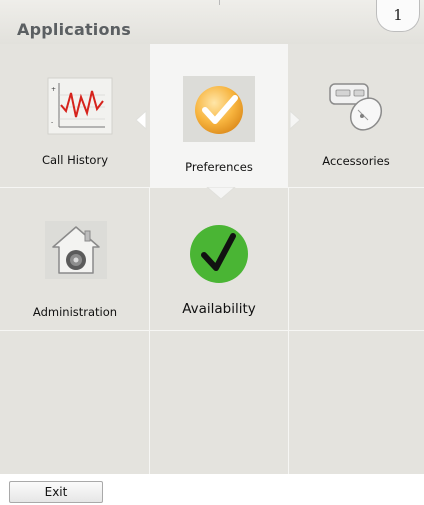  What do you see at coordinates (212, 22) in the screenshot?
I see `panel-header: Applications 1` at bounding box center [212, 22].